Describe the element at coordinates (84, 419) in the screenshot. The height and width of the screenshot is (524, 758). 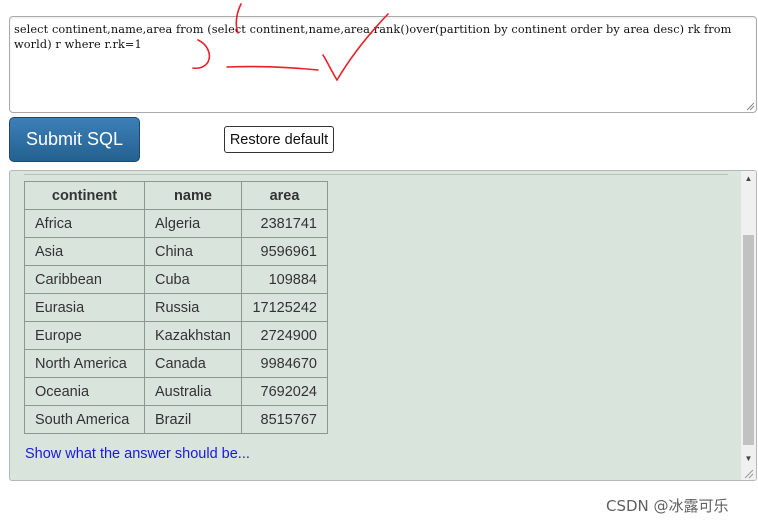
I see `cell-continent: South America` at that location.